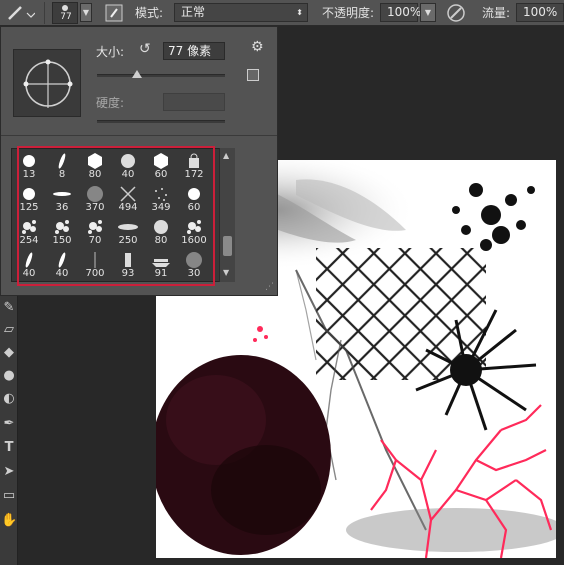  What do you see at coordinates (496, 13) in the screenshot?
I see `flow-label: 流量:` at bounding box center [496, 13].